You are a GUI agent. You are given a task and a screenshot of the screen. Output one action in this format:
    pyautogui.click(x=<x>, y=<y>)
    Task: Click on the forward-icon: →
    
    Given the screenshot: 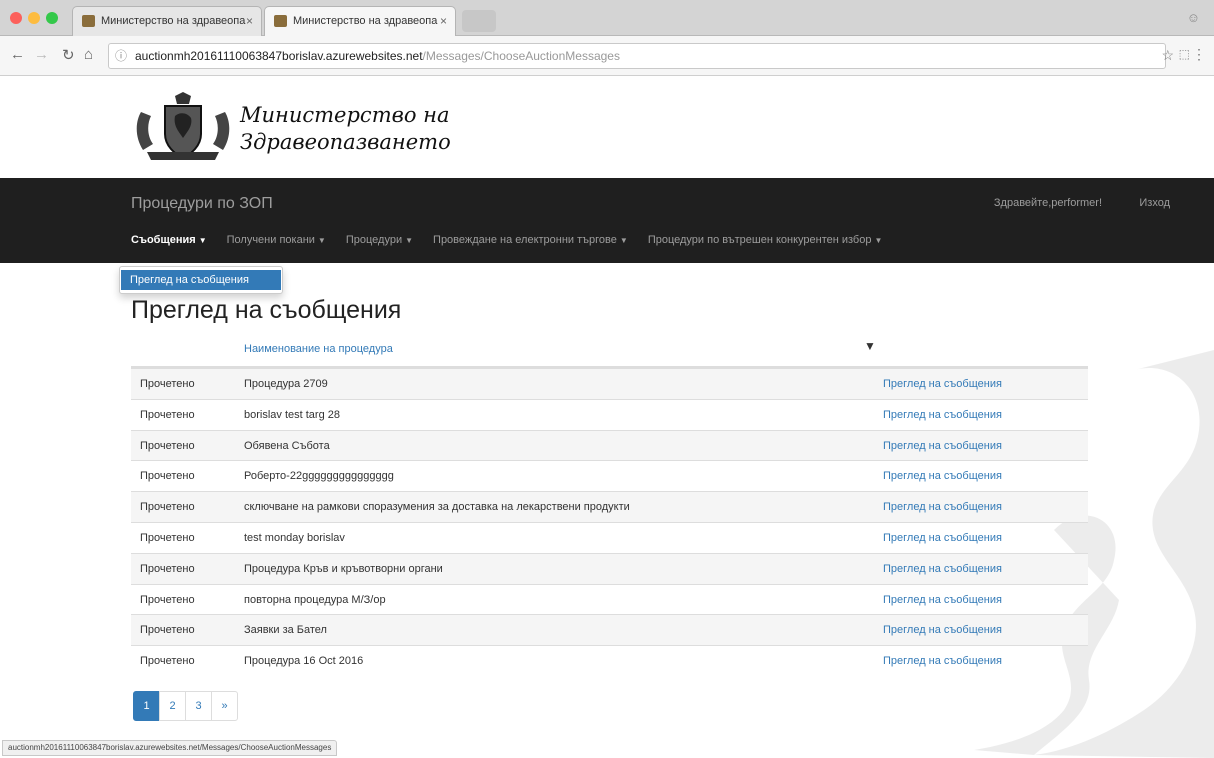 What is the action you would take?
    pyautogui.click(x=41, y=54)
    